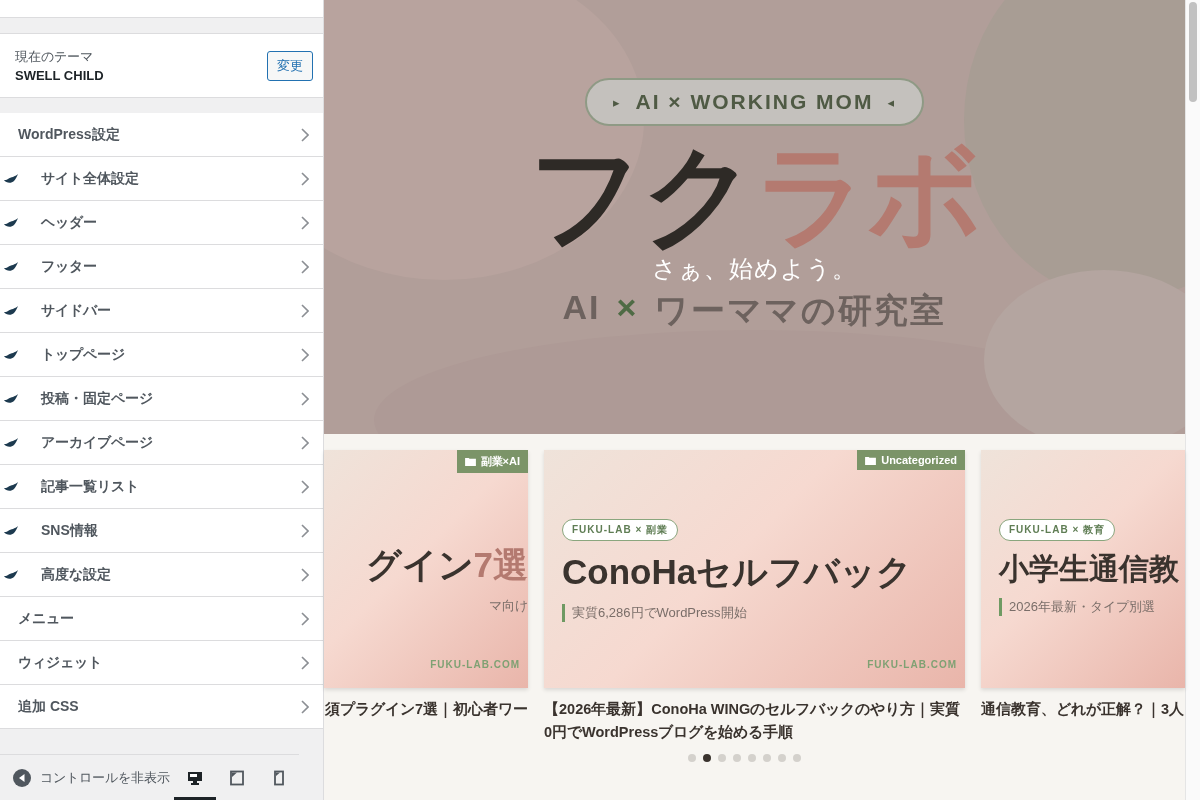  What do you see at coordinates (290, 65) in the screenshot?
I see `change-button: 変更` at bounding box center [290, 65].